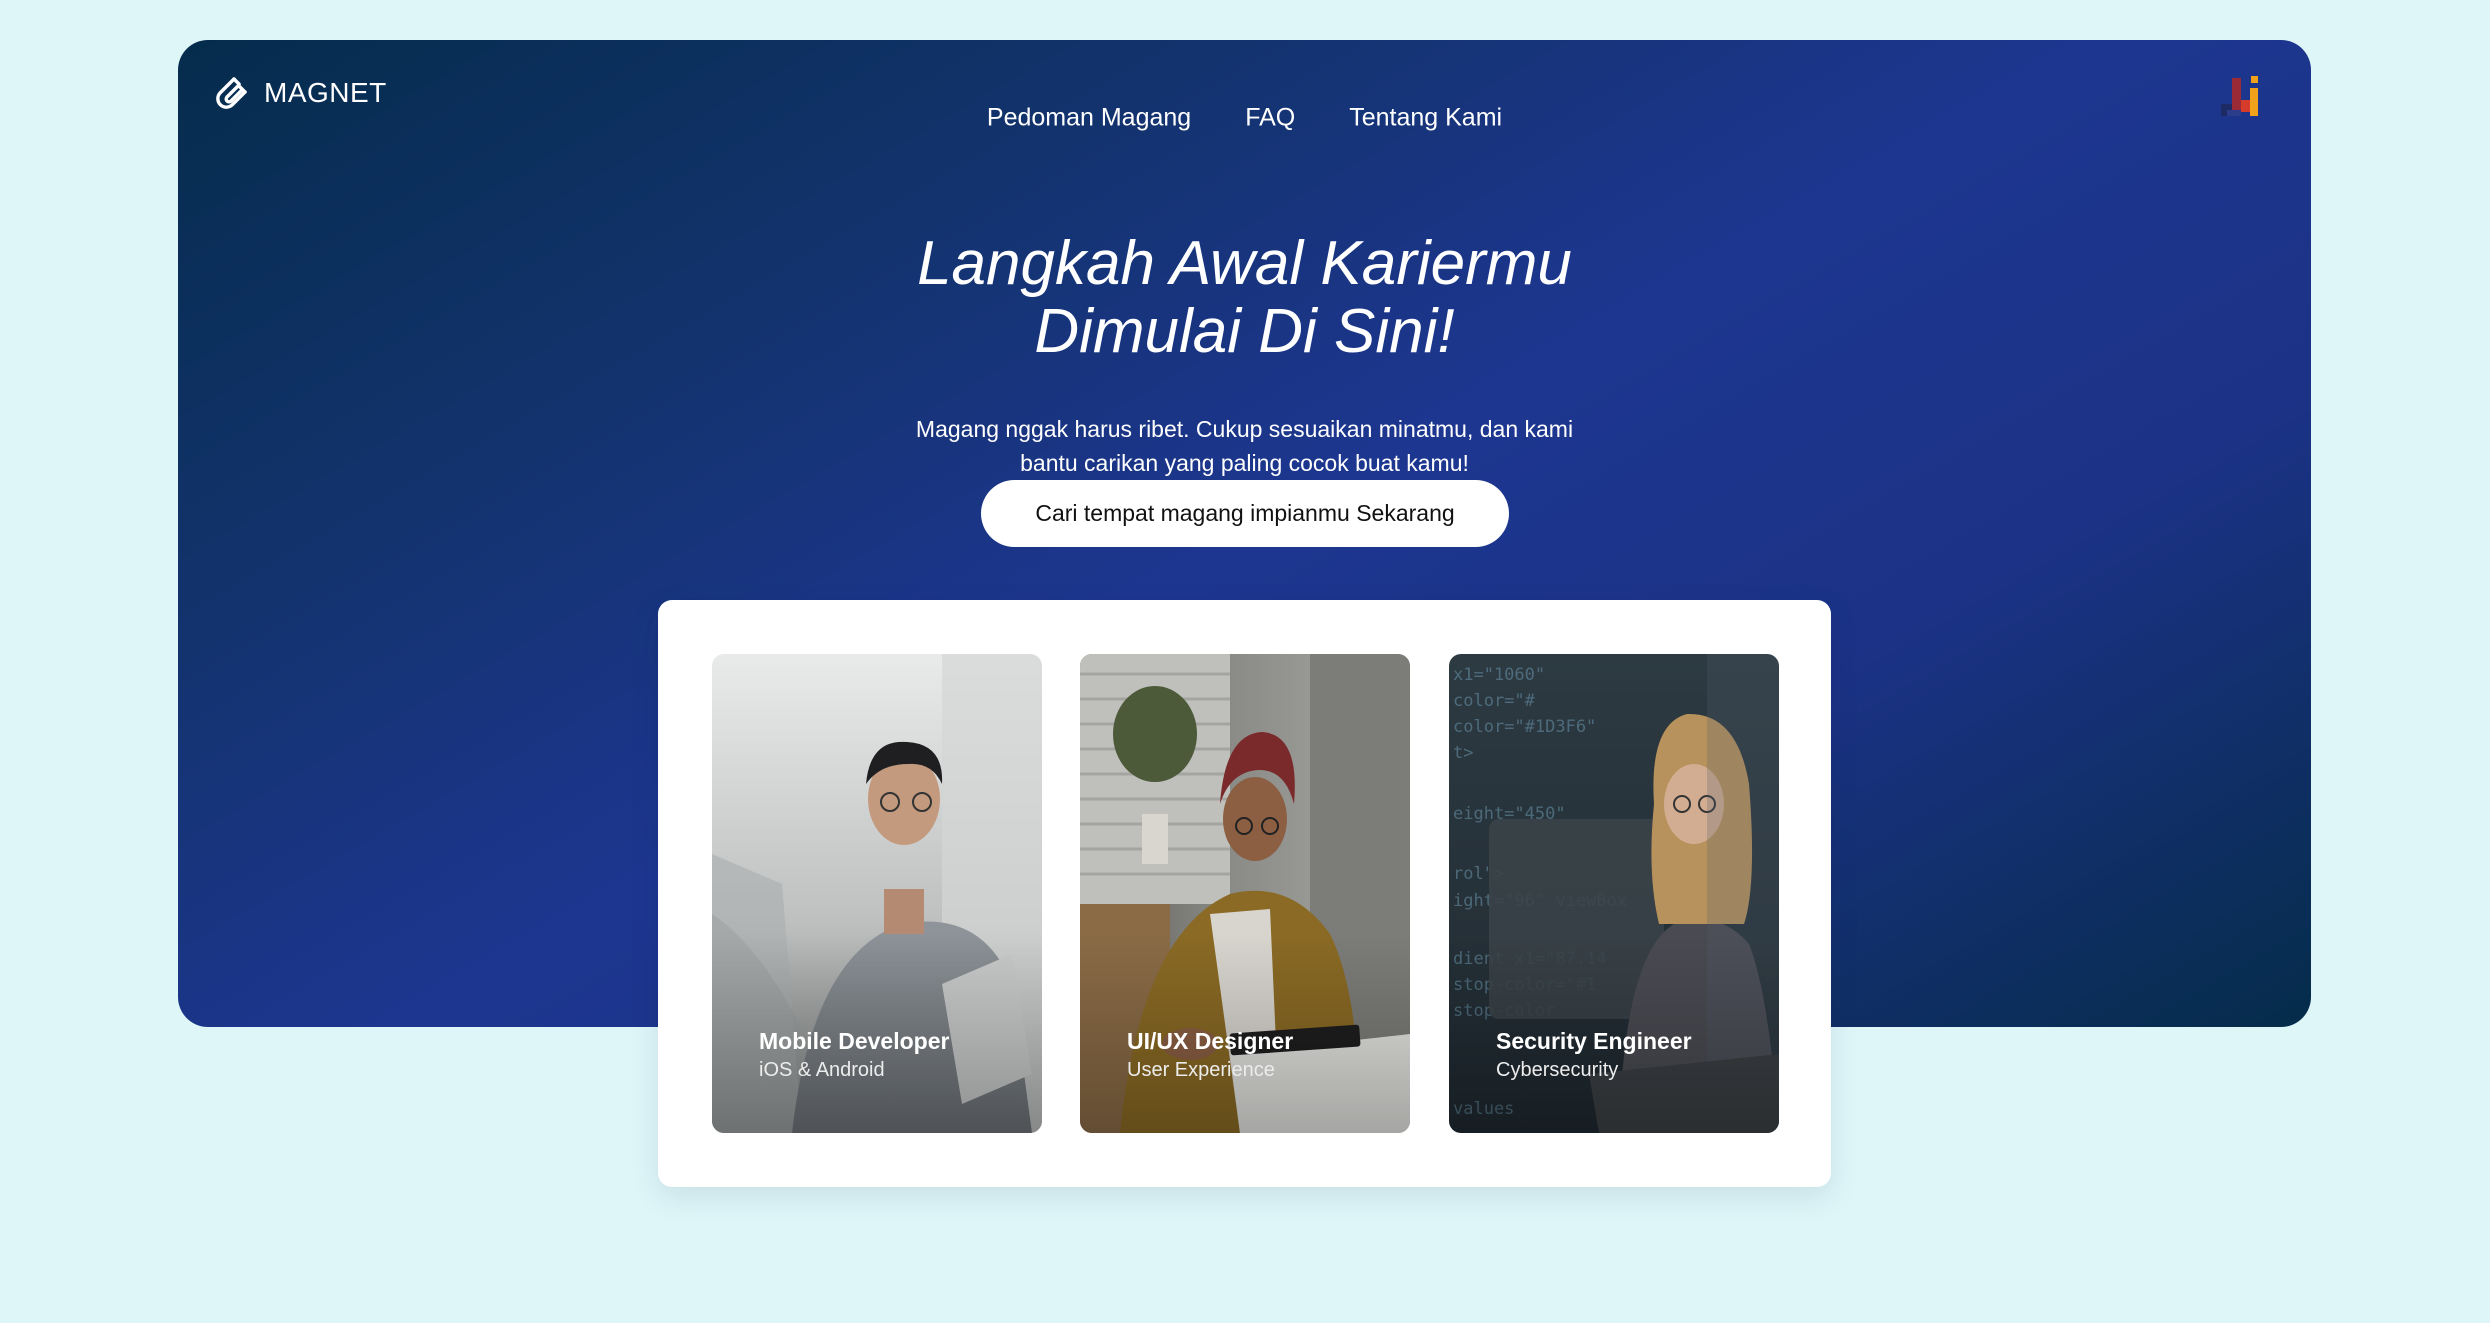 The image size is (2490, 1323). I want to click on svg-text: color="#1D3F6", so click(1524, 727).